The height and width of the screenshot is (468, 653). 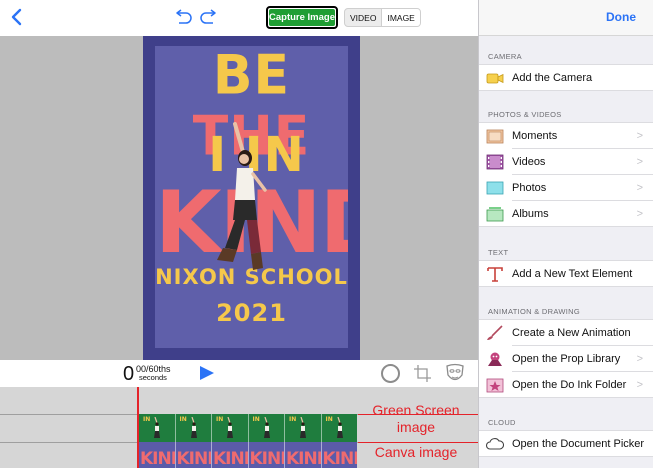 I want to click on photos-label: Photos, so click(x=529, y=188).